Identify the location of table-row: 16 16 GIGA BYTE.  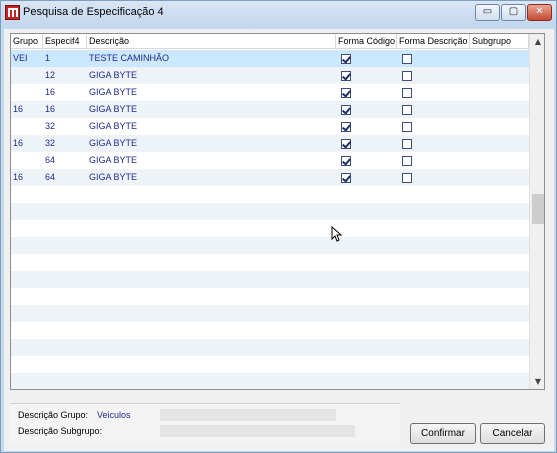
(270, 109).